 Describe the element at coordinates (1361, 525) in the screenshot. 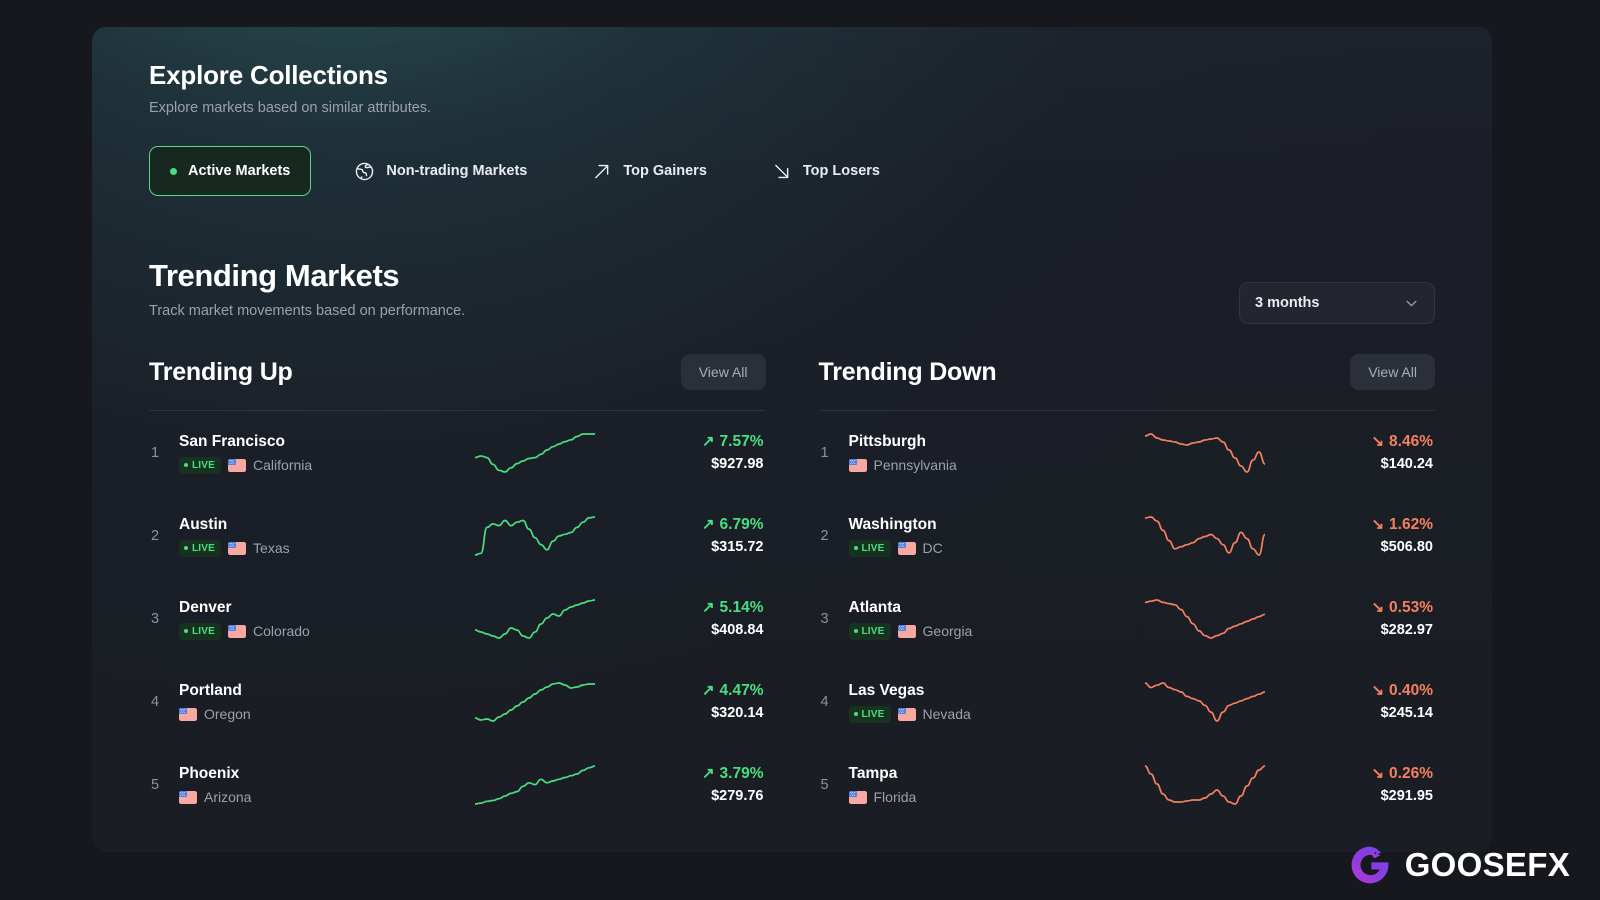

I see `row-change-percent: ↘ 1.62%` at that location.